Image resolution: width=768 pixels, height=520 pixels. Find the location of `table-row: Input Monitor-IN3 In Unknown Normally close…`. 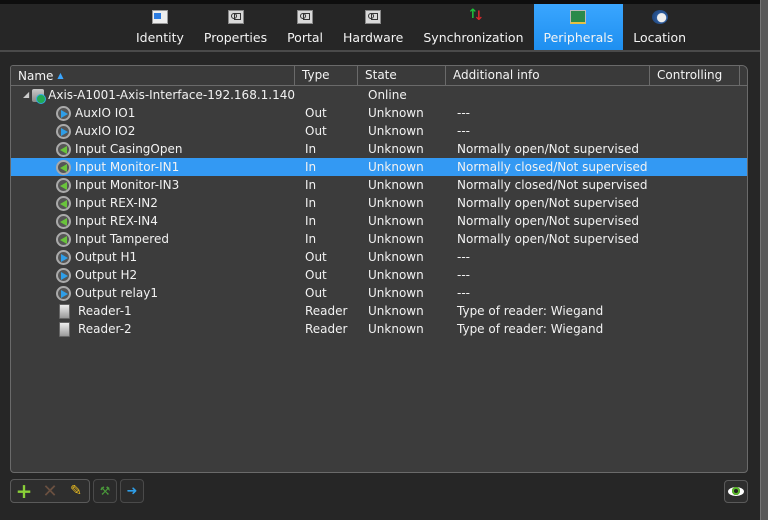

table-row: Input Monitor-IN3 In Unknown Normally close… is located at coordinates (379, 185).